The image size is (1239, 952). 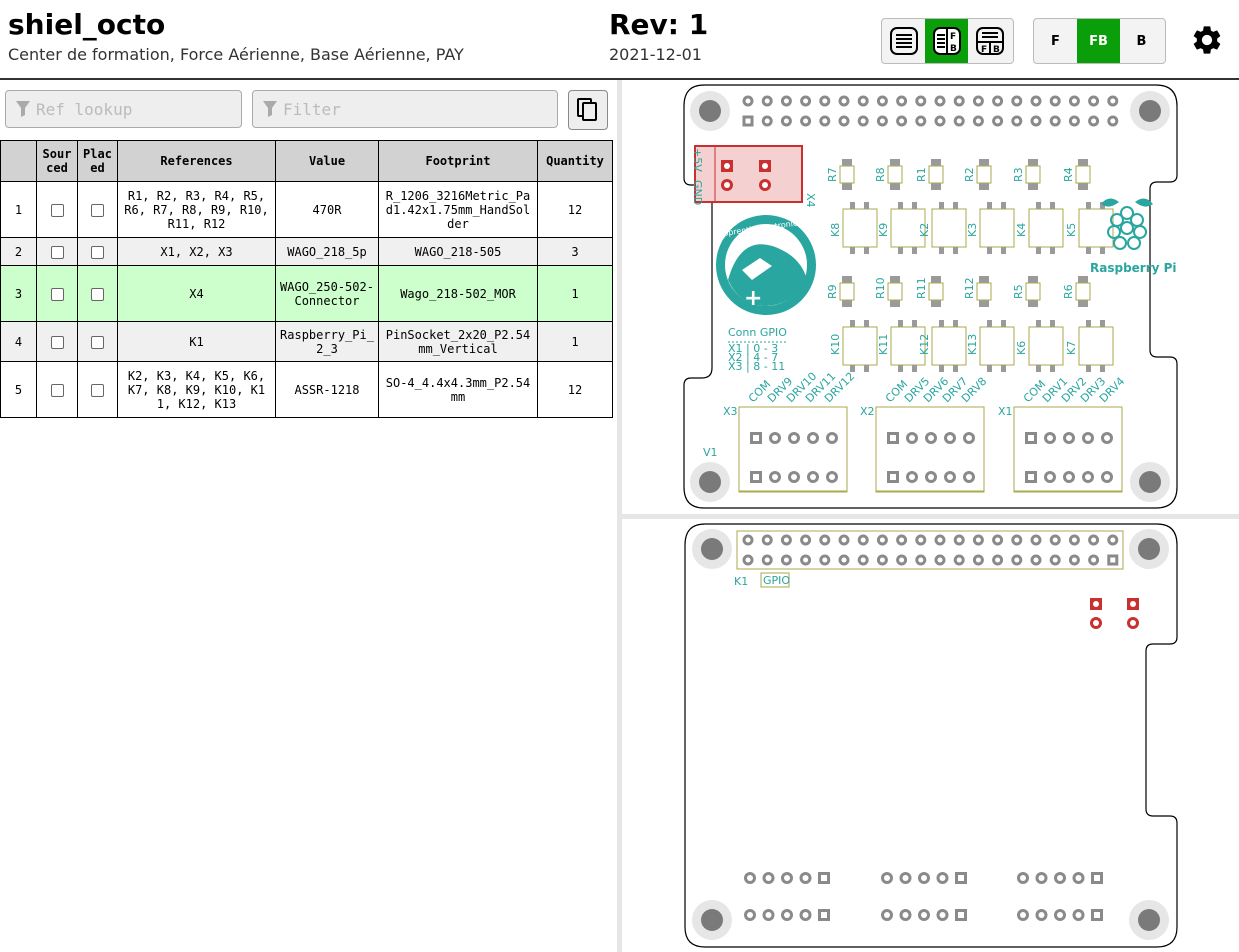 What do you see at coordinates (984, 50) in the screenshot?
I see `svg-text: F` at bounding box center [984, 50].